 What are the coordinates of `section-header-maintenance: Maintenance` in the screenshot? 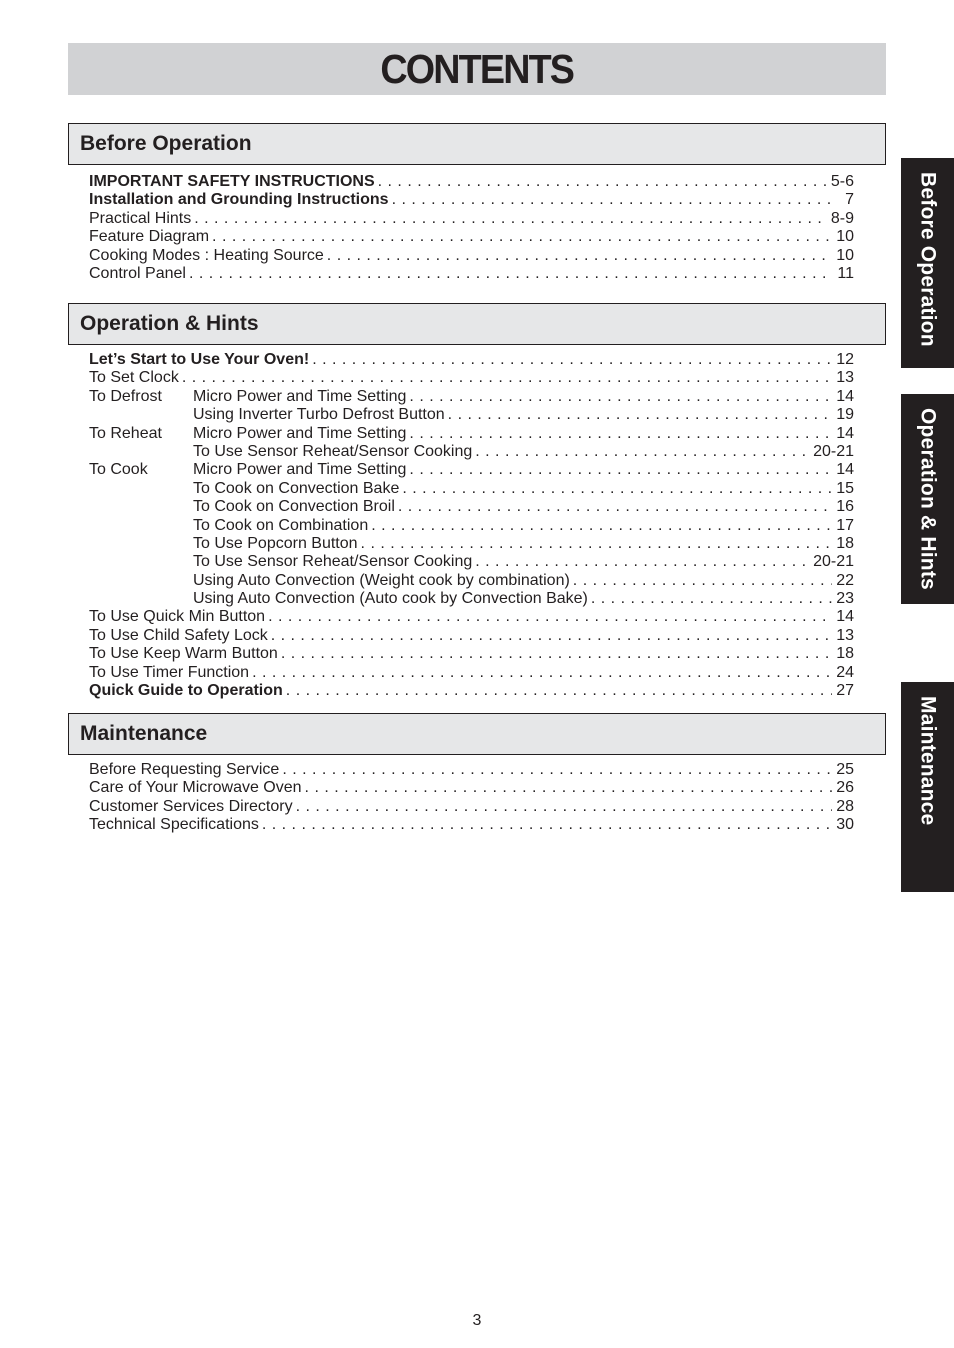 It's located at (477, 734).